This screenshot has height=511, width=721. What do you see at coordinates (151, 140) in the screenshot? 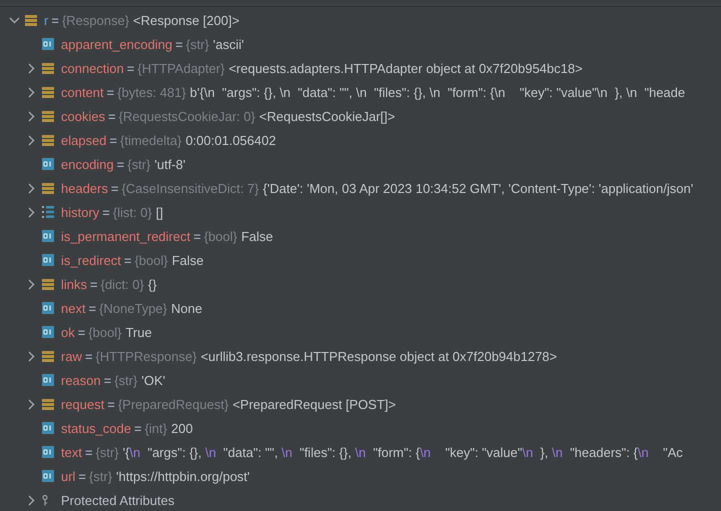
I see `type-label: {timedelta}` at bounding box center [151, 140].